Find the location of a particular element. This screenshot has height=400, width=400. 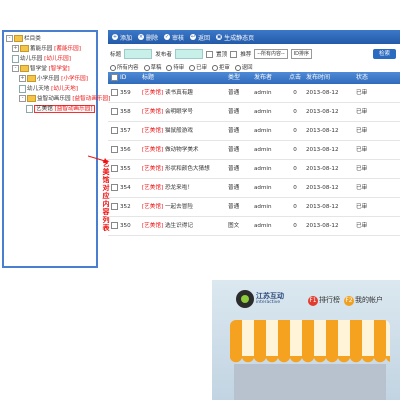

table-row: 354 [艺美馆] 恐龙来啦！ 普通 admin 0 2013-08-12 已审 is located at coordinates (254, 188).